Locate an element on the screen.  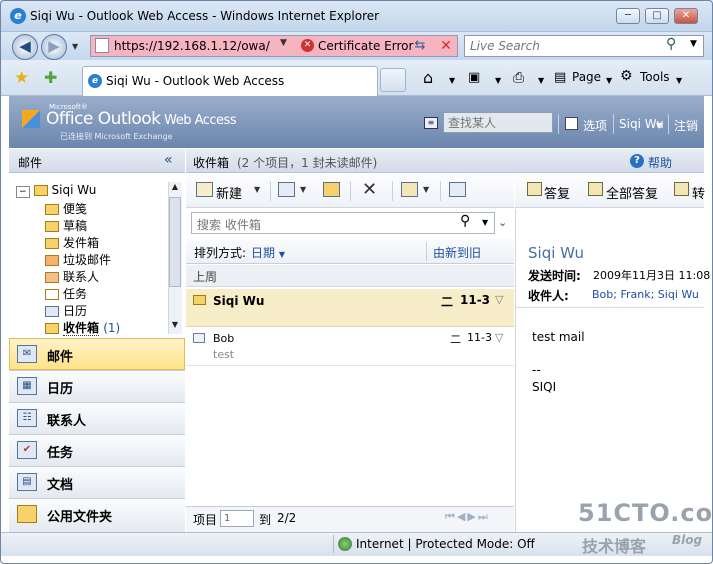
print-dropdown-icon: ▼ is located at coordinates (541, 80).